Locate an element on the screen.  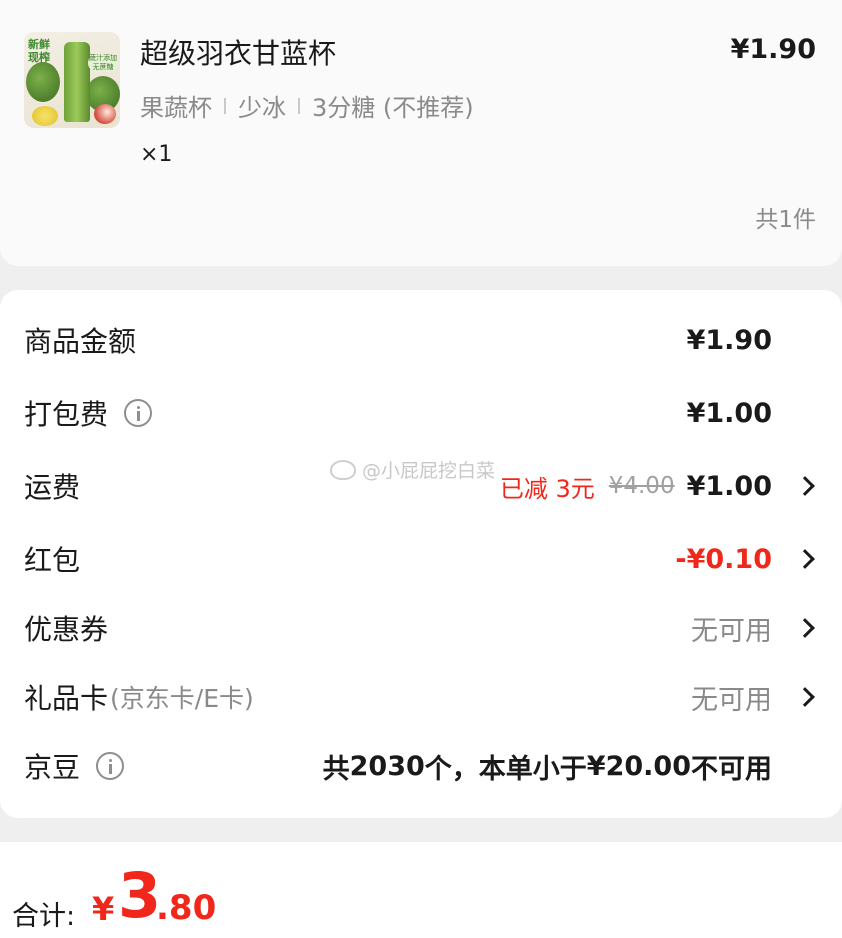
gift-card-row: 礼品卡 (京东卡/E卡) 无可用 is located at coordinates (421, 697).